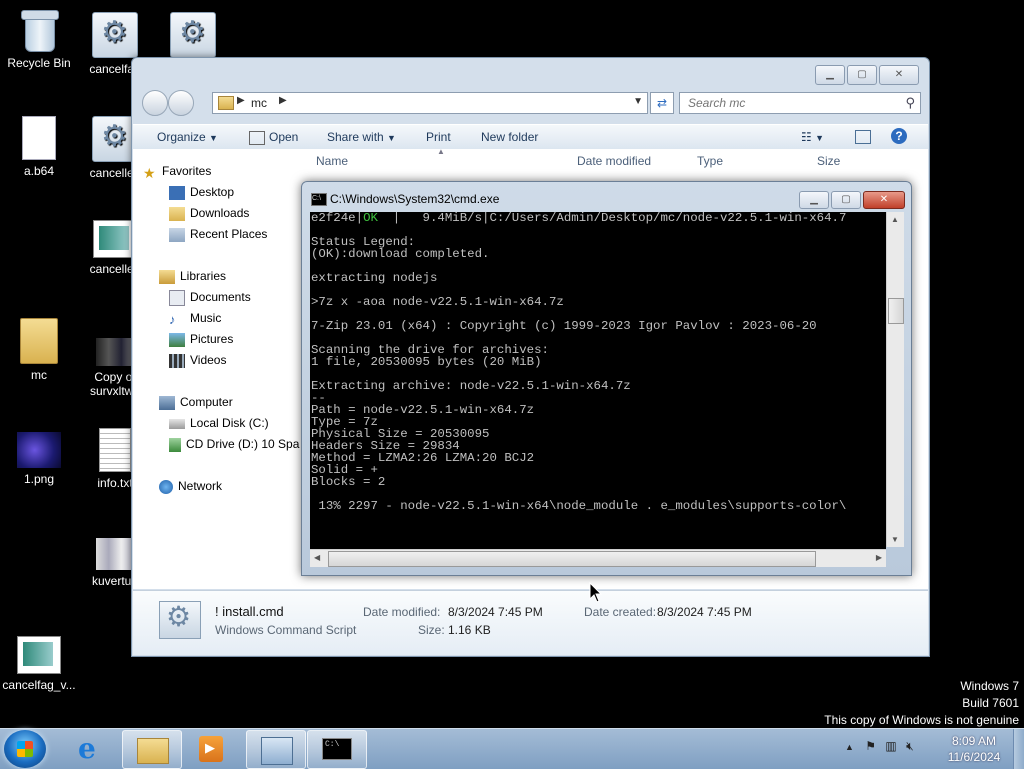  I want to click on nav-label: Libraries, so click(203, 276).